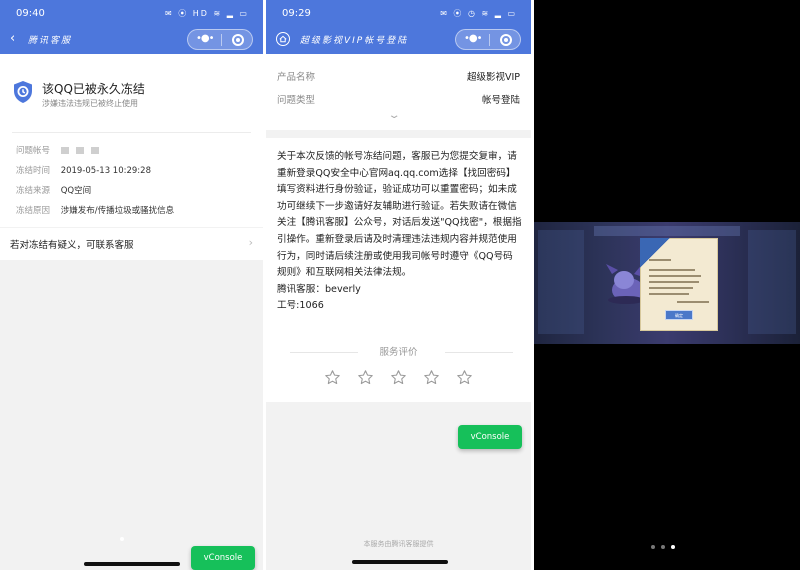 Image resolution: width=800 pixels, height=570 pixels. I want to click on footer-note: 本服务由腾讯客服提供, so click(398, 544).